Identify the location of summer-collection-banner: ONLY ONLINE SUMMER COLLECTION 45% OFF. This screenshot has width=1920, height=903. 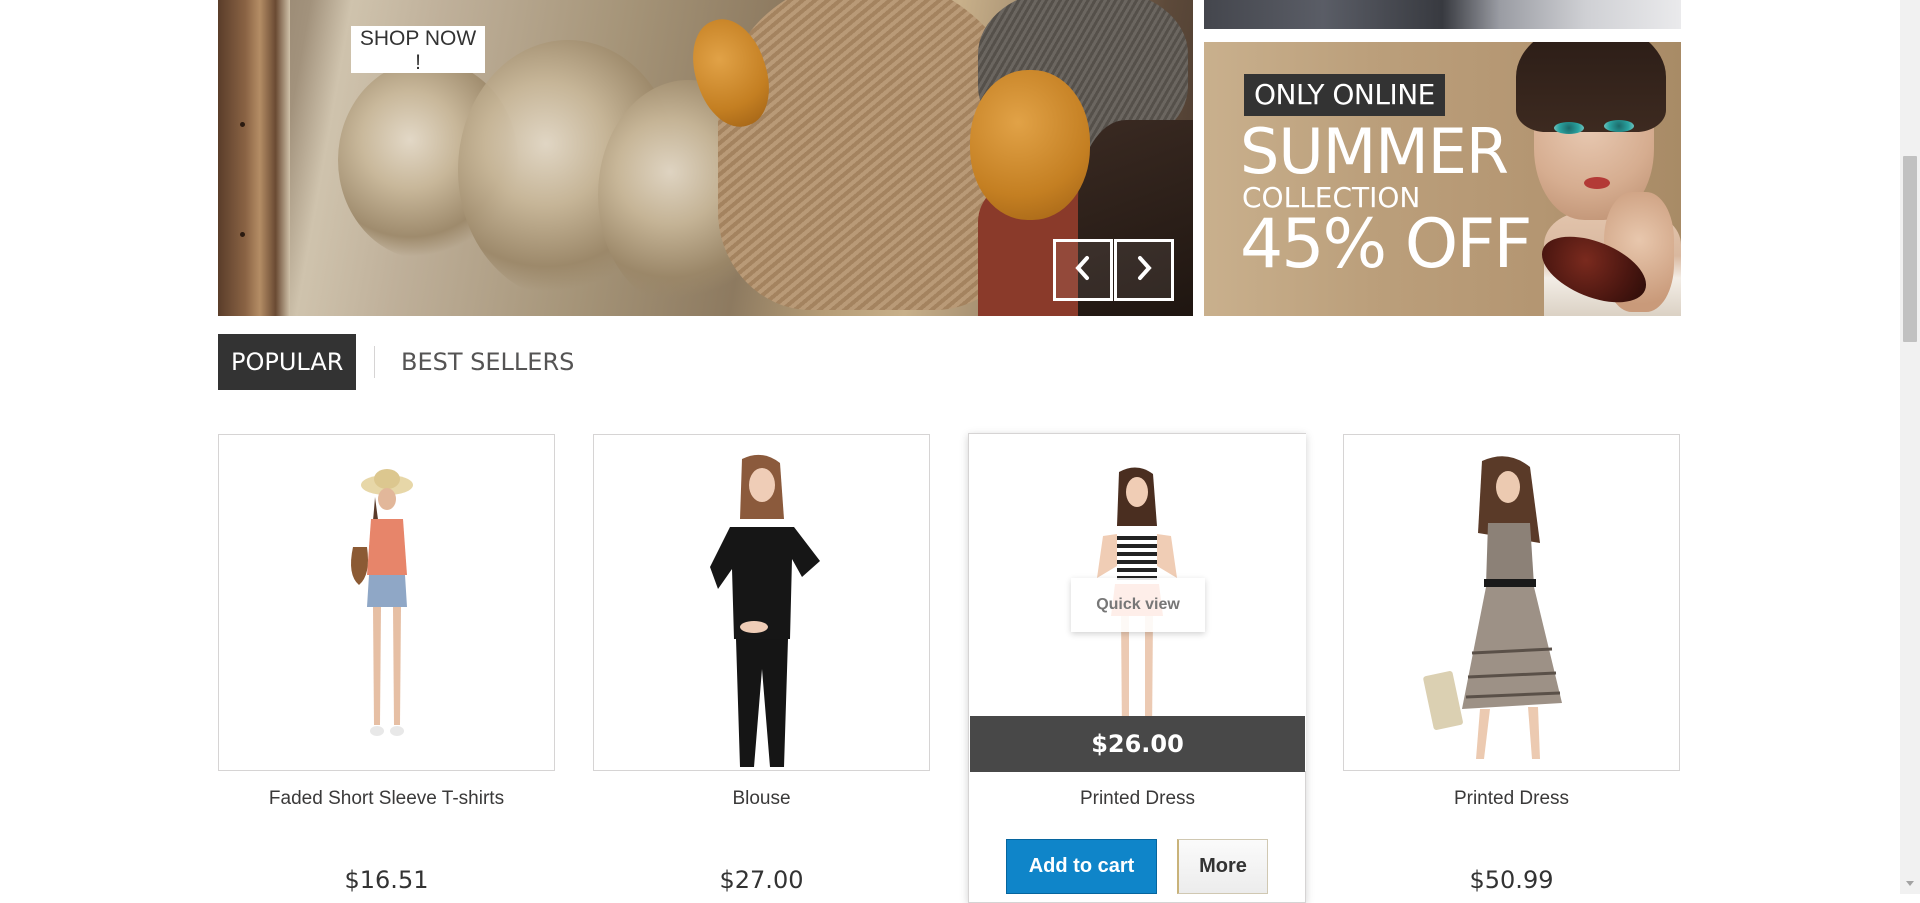
(1442, 179).